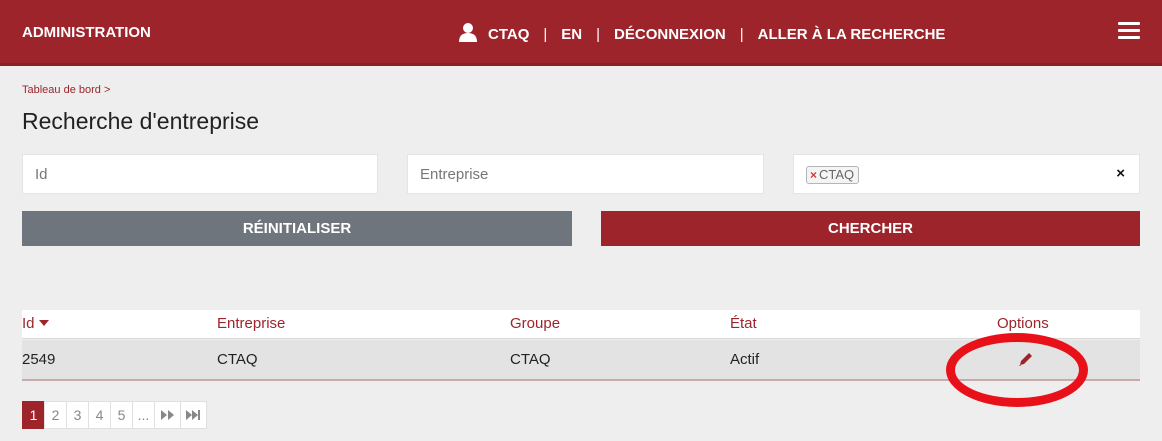  I want to click on column-header-options: Options, so click(1023, 323).